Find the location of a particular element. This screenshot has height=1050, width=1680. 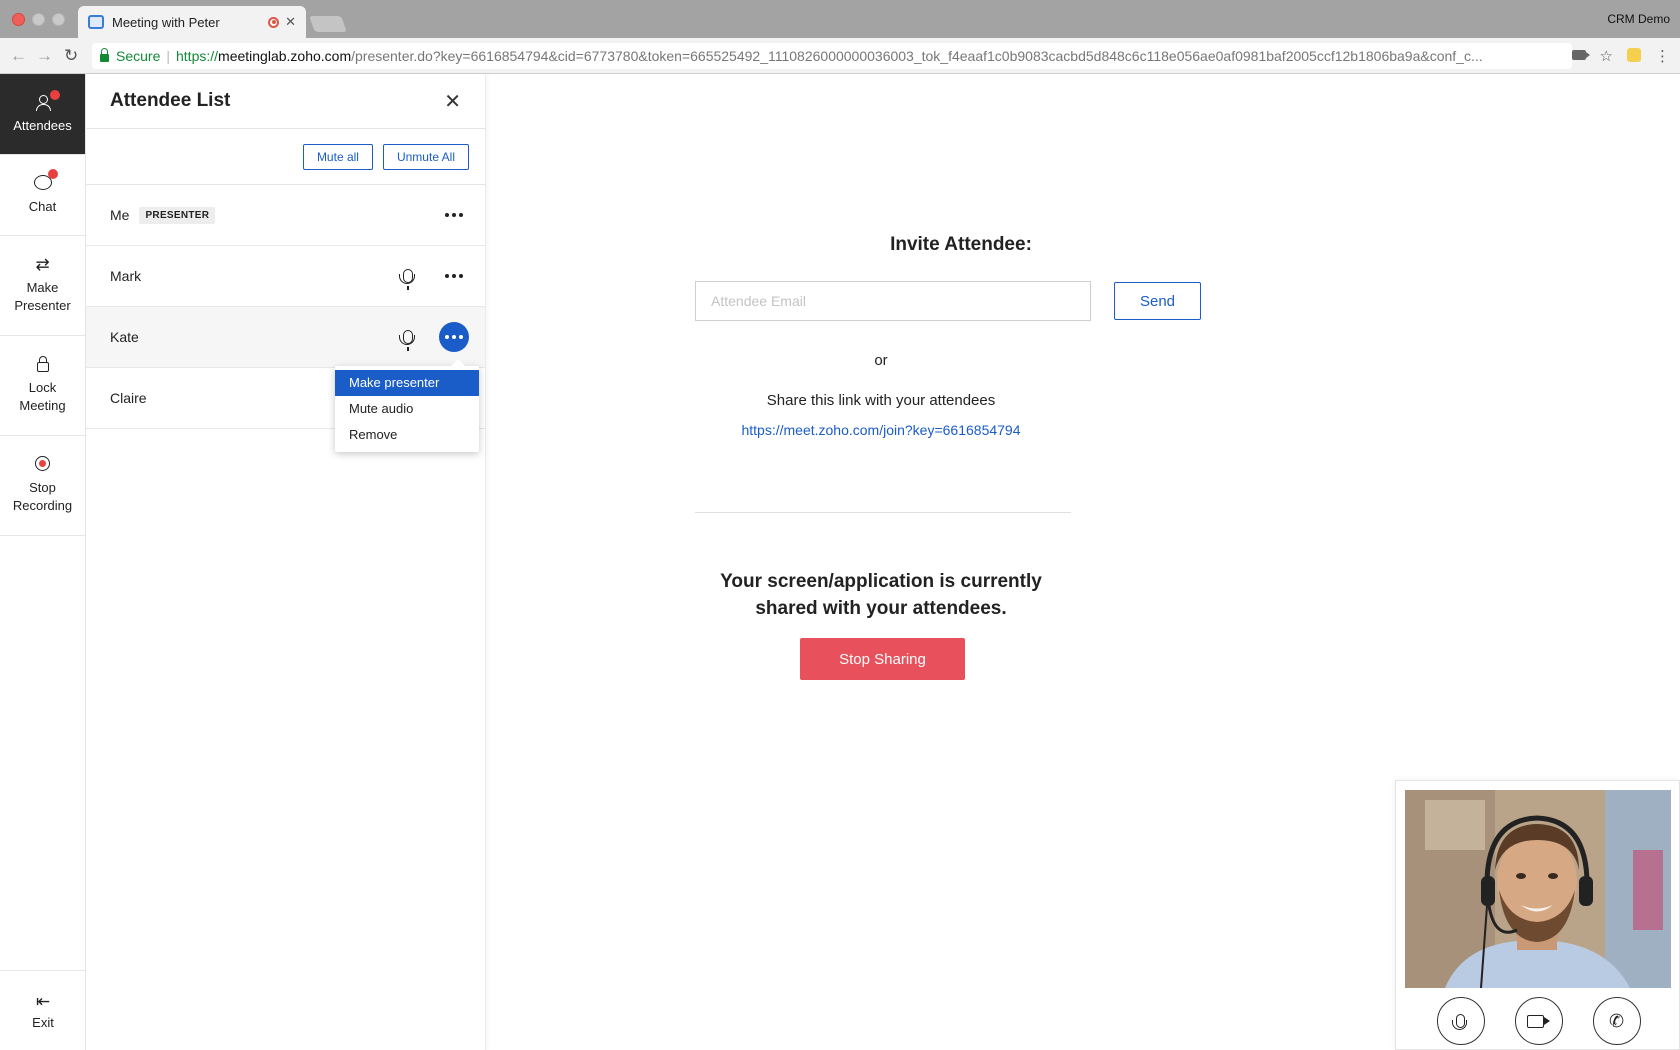

divider is located at coordinates (883, 512).